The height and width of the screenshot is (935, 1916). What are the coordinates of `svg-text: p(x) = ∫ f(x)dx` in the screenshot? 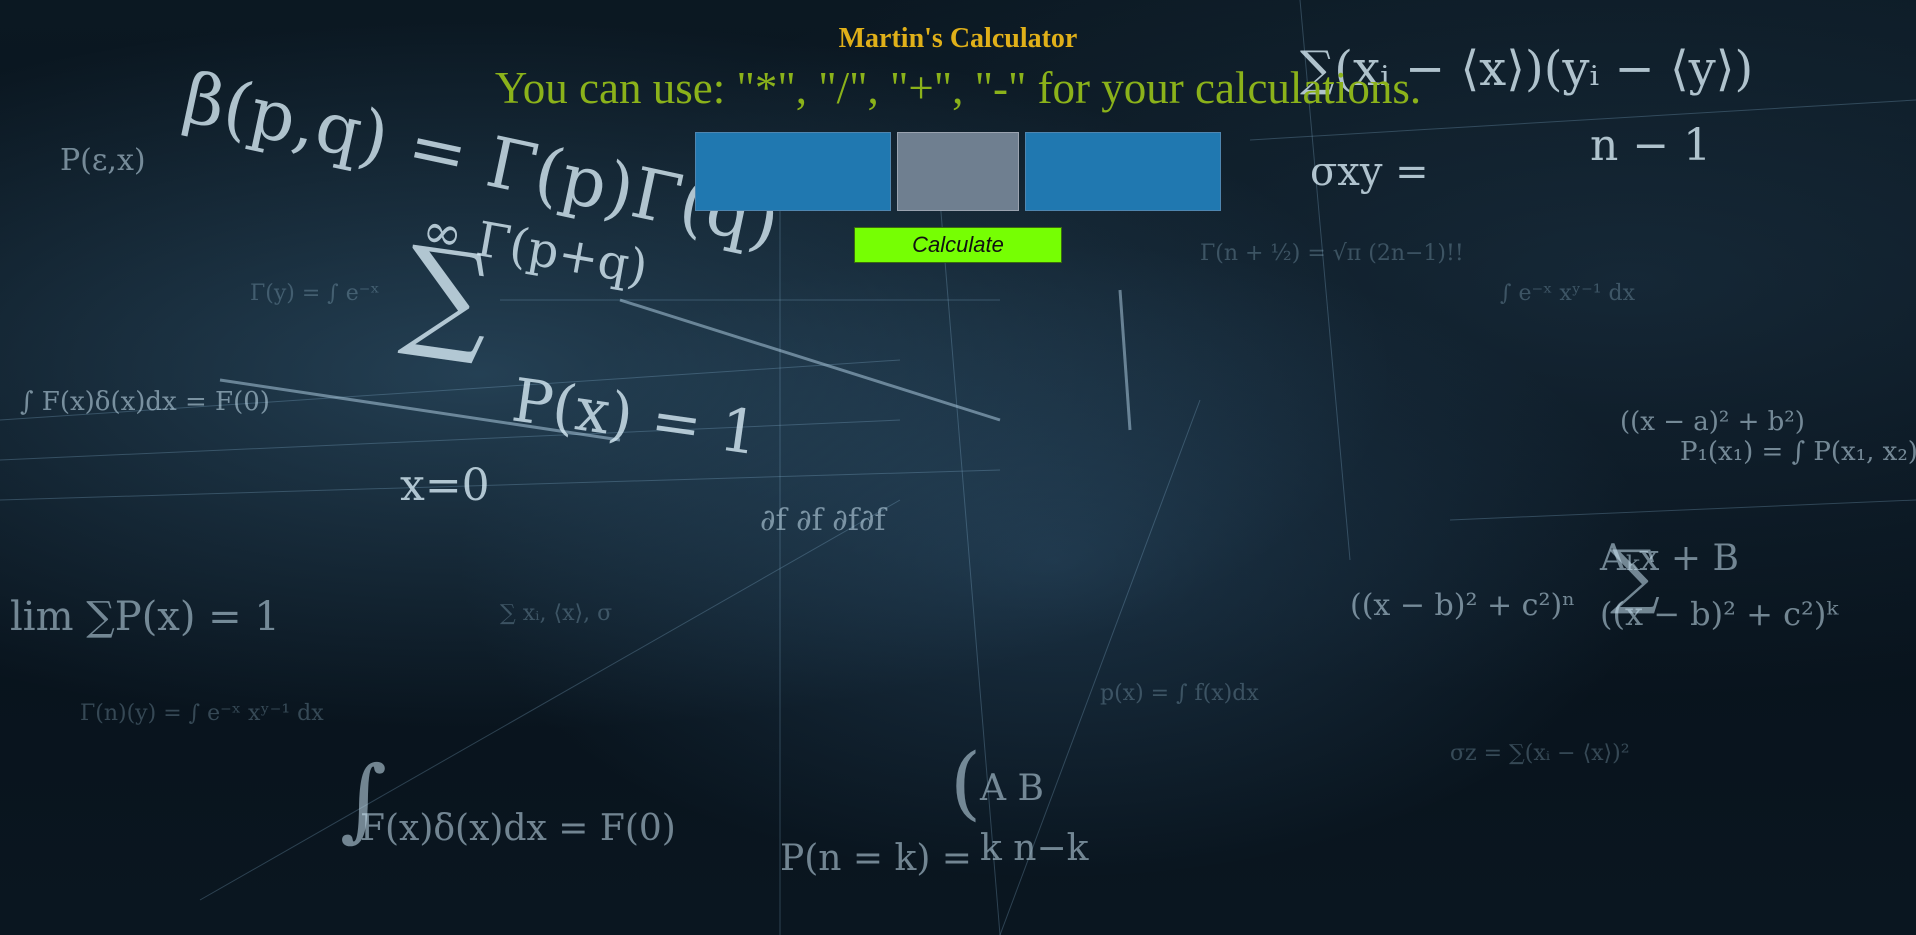 It's located at (1179, 693).